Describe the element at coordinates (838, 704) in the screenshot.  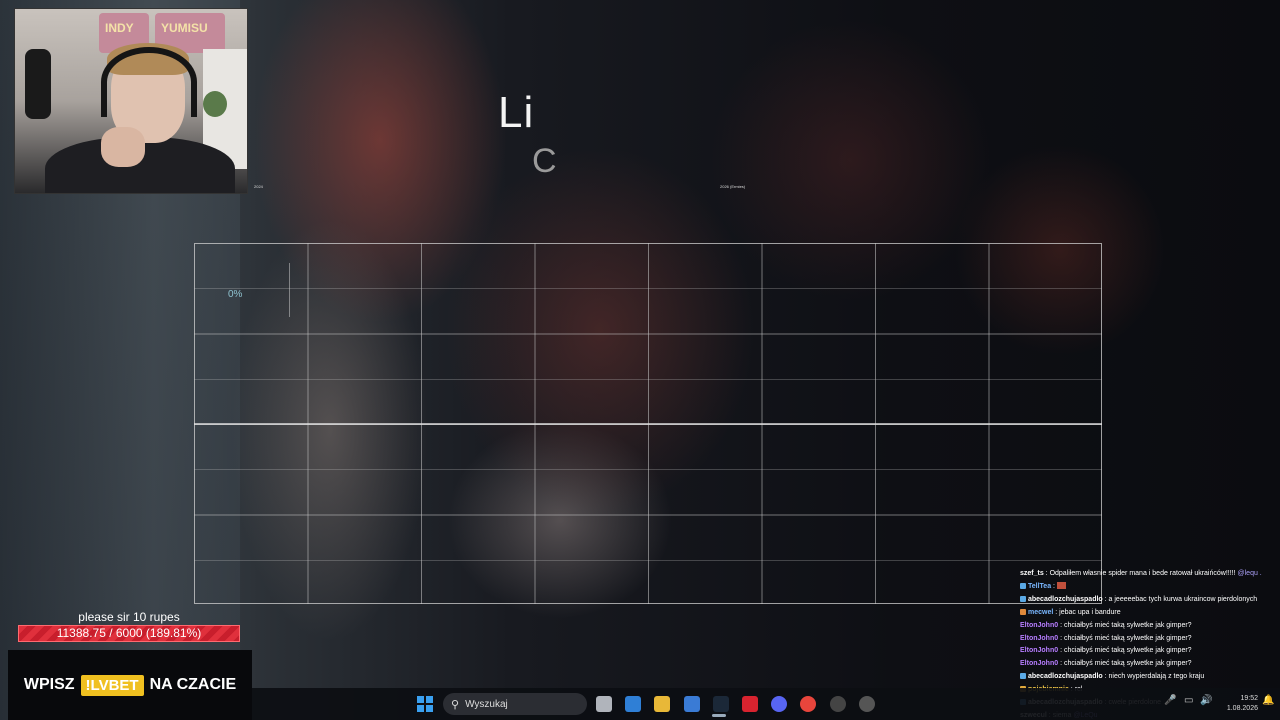
I see `obs-icon` at that location.